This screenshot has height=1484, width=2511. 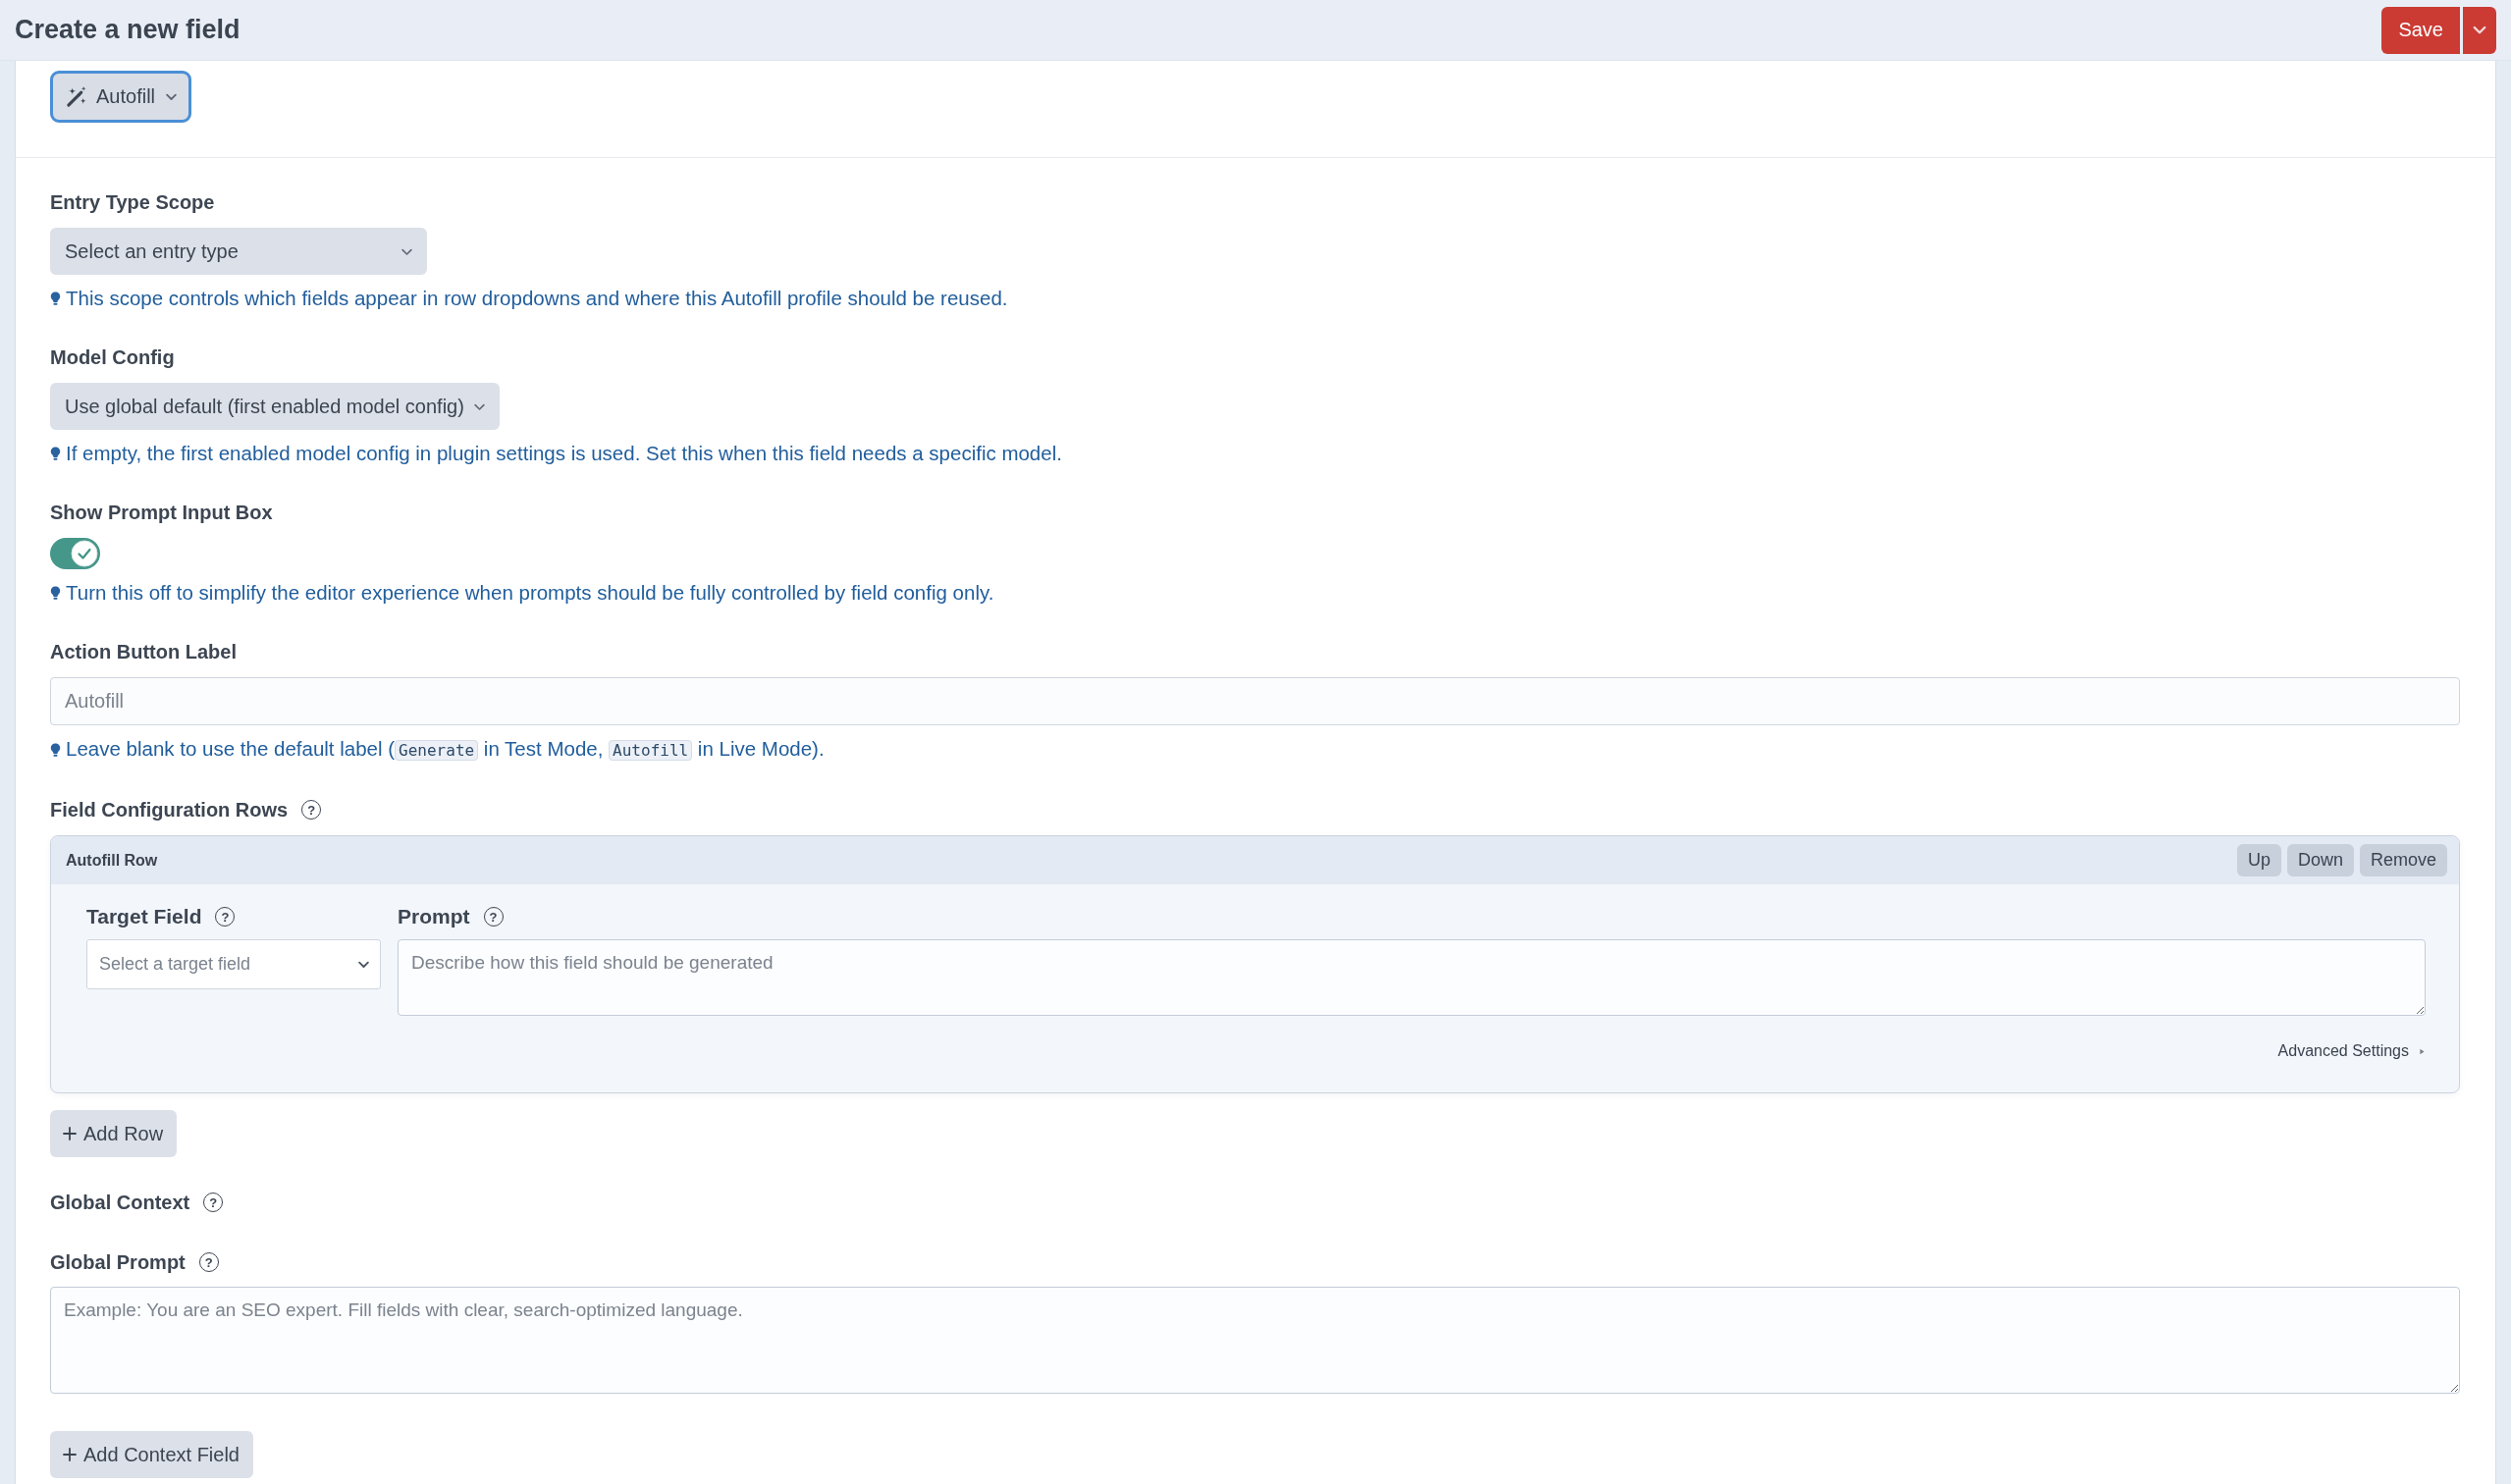 What do you see at coordinates (113, 357) in the screenshot?
I see `field-label: Model Config` at bounding box center [113, 357].